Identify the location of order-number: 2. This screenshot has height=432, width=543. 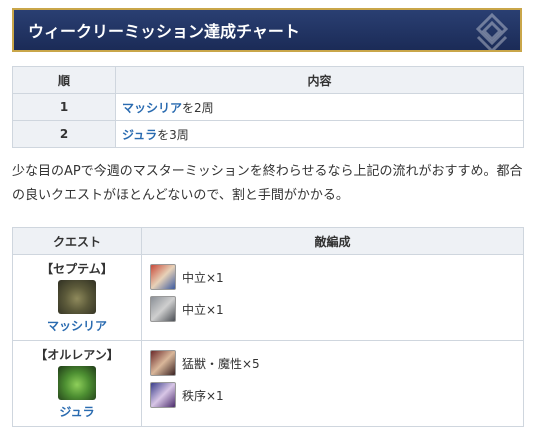
(64, 134).